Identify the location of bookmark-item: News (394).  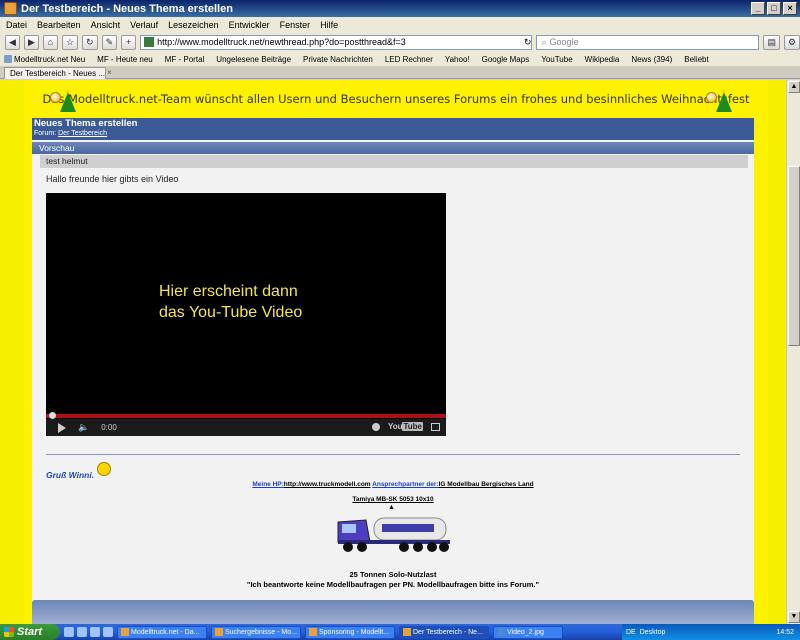
(651, 59).